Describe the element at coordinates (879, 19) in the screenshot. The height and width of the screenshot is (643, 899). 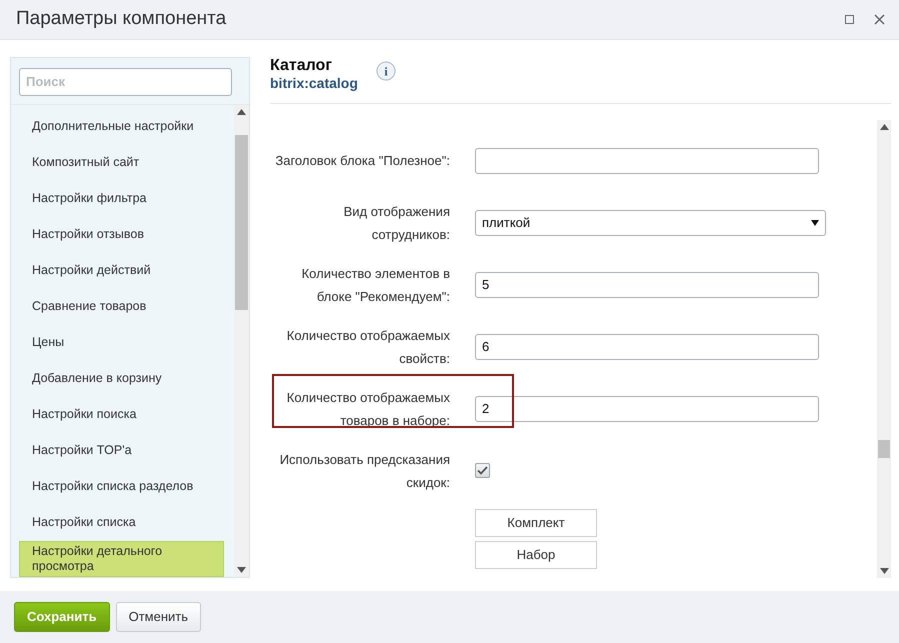
I see `close-icon` at that location.